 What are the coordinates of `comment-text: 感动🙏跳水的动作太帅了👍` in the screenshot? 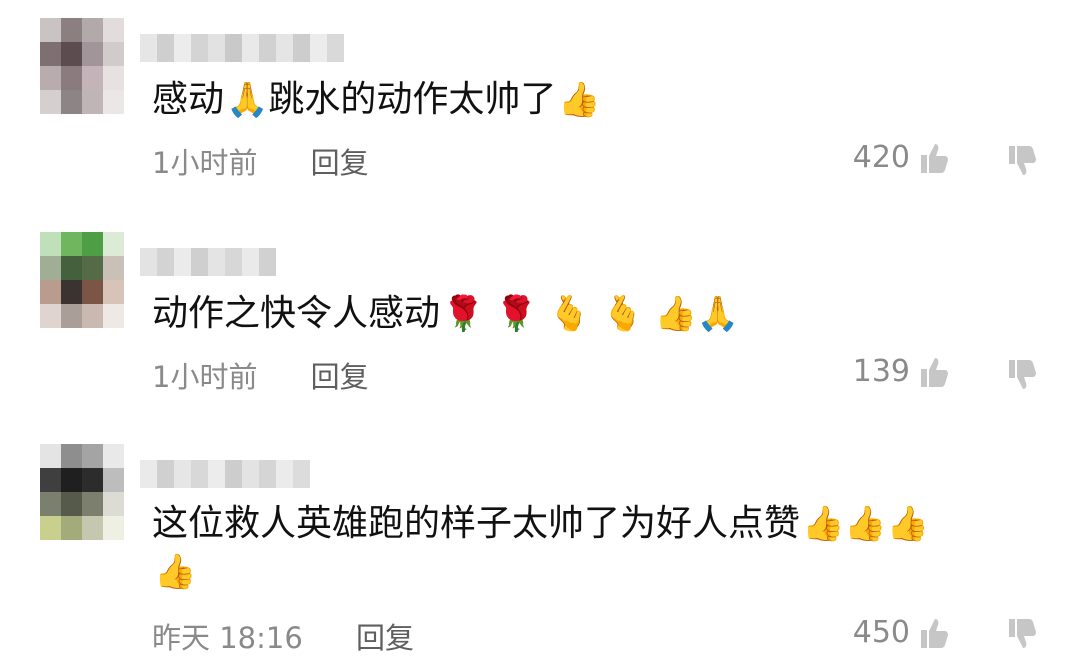 It's located at (376, 100).